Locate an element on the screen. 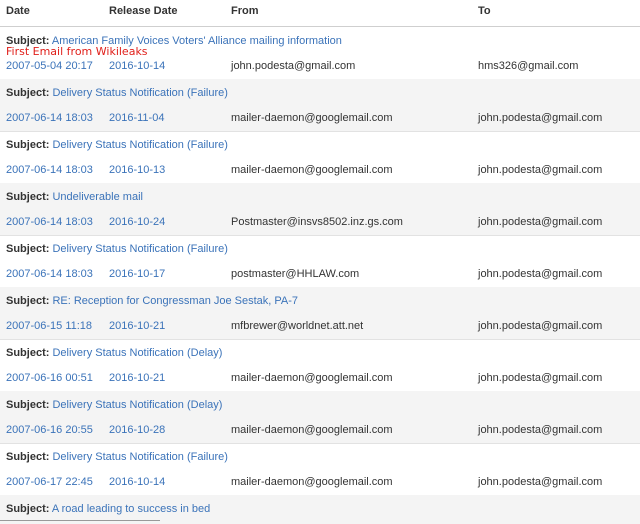 This screenshot has width=640, height=524. email-date: 2007-06-17 22:45 is located at coordinates (49, 482).